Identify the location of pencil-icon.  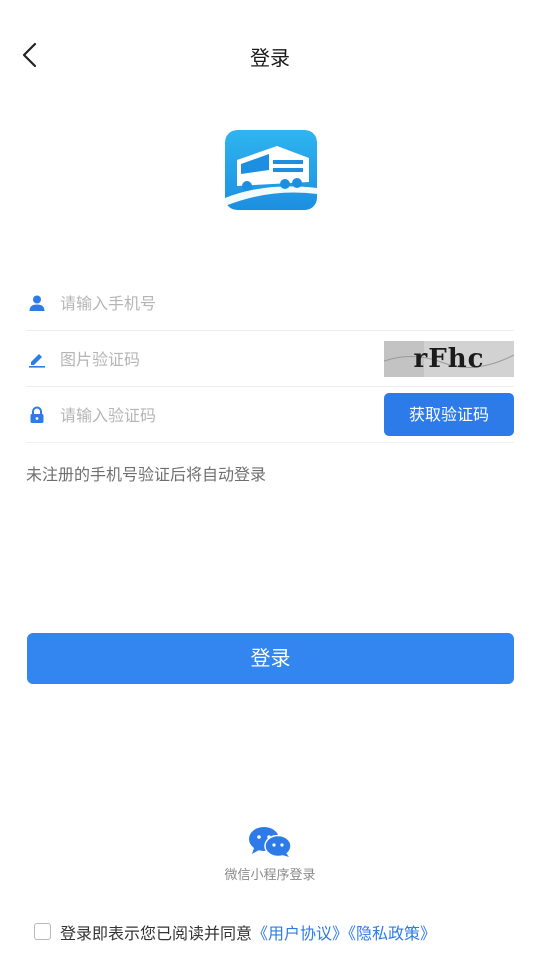
(37, 361).